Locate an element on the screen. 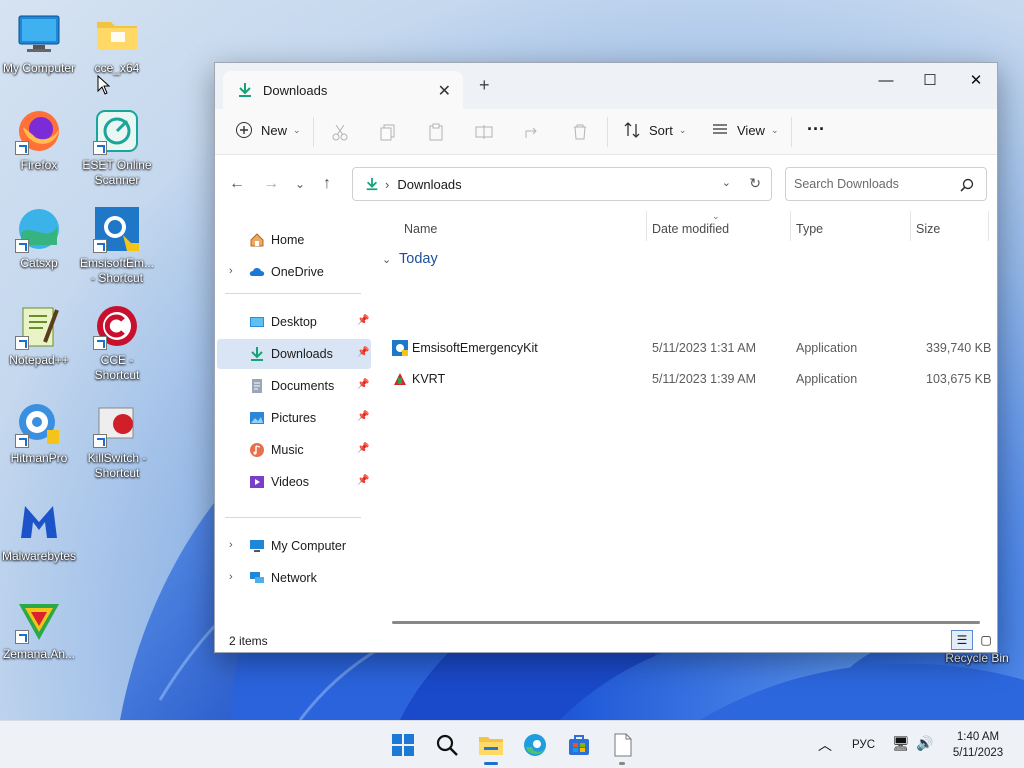  details-view-icon: ☰ is located at coordinates (962, 640).